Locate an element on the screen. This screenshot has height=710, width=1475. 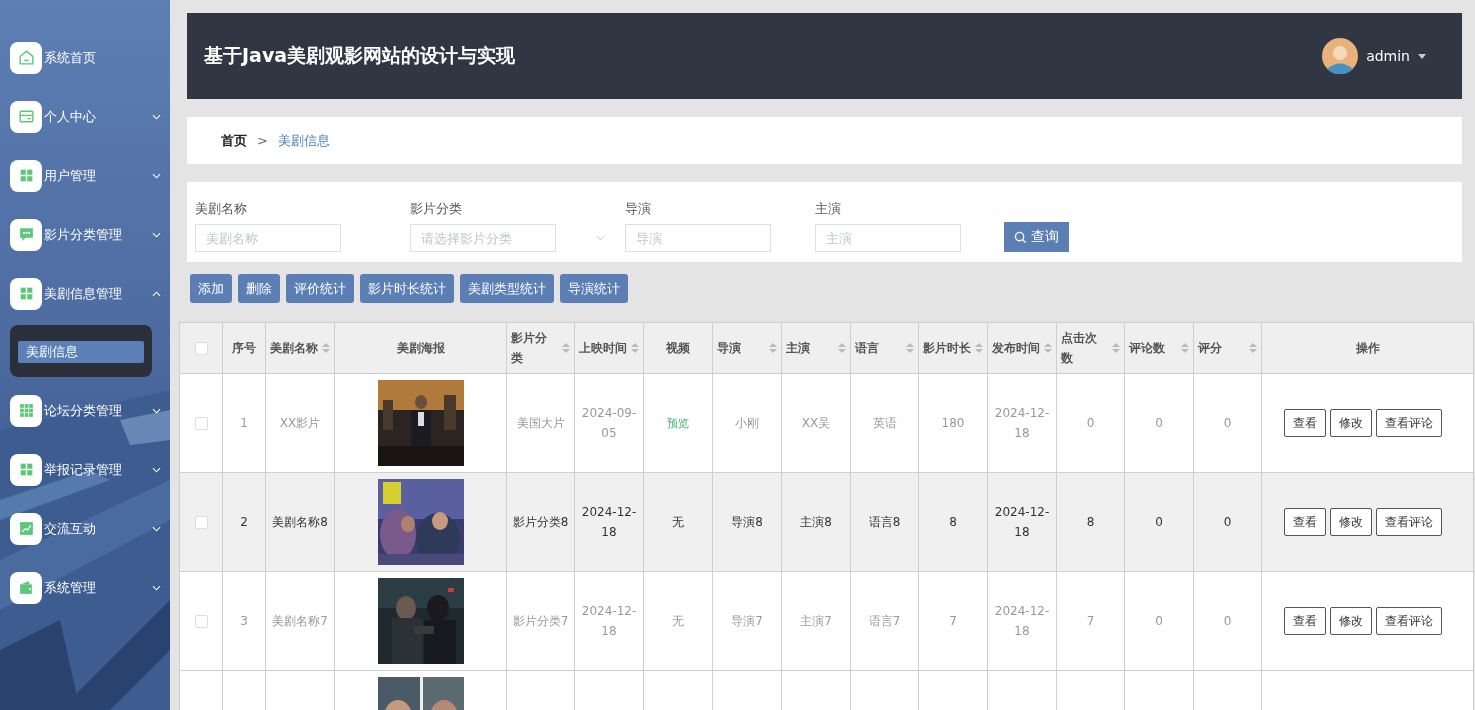
column-header: 美剧名称 is located at coordinates (300, 348).